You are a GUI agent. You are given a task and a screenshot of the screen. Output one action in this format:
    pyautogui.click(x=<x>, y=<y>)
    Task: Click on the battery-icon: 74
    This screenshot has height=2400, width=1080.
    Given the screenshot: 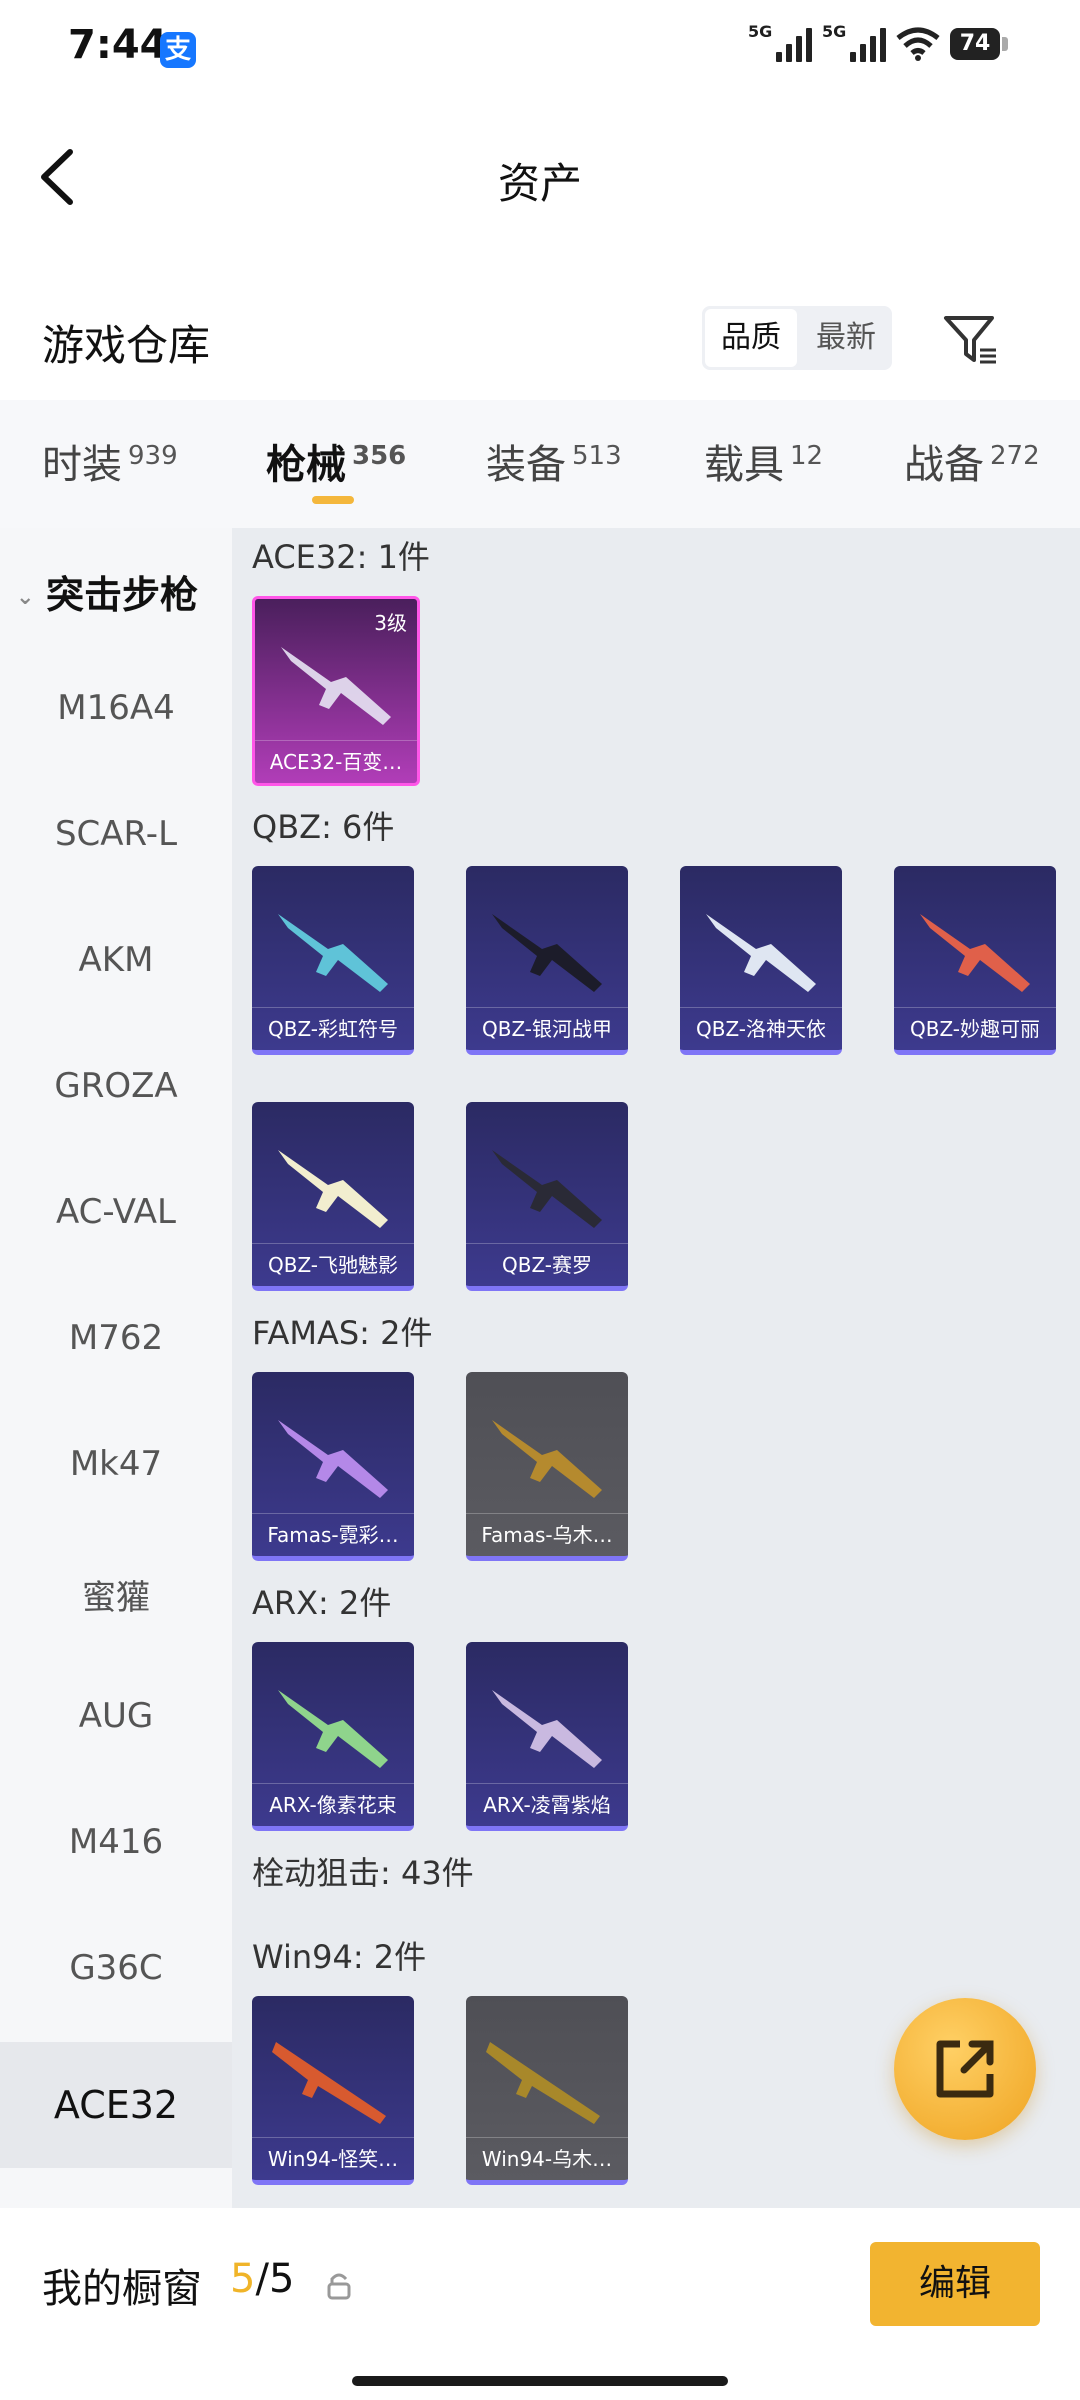 What is the action you would take?
    pyautogui.click(x=979, y=44)
    